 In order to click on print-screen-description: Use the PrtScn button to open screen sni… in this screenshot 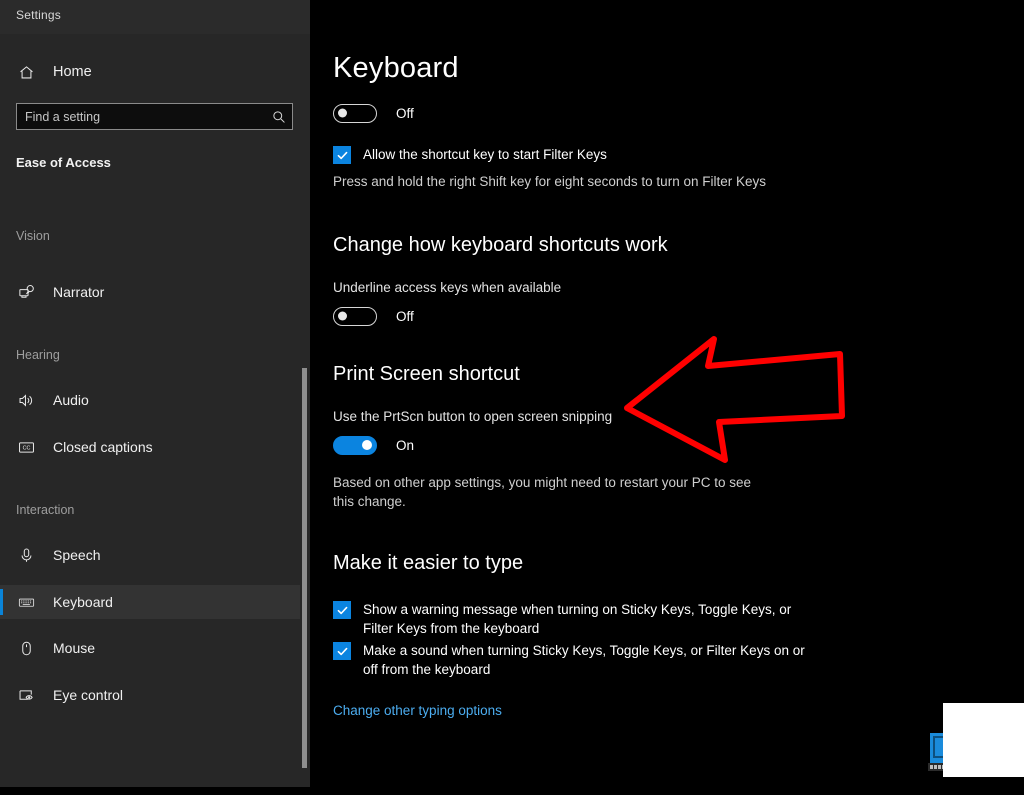, I will do `click(473, 416)`.